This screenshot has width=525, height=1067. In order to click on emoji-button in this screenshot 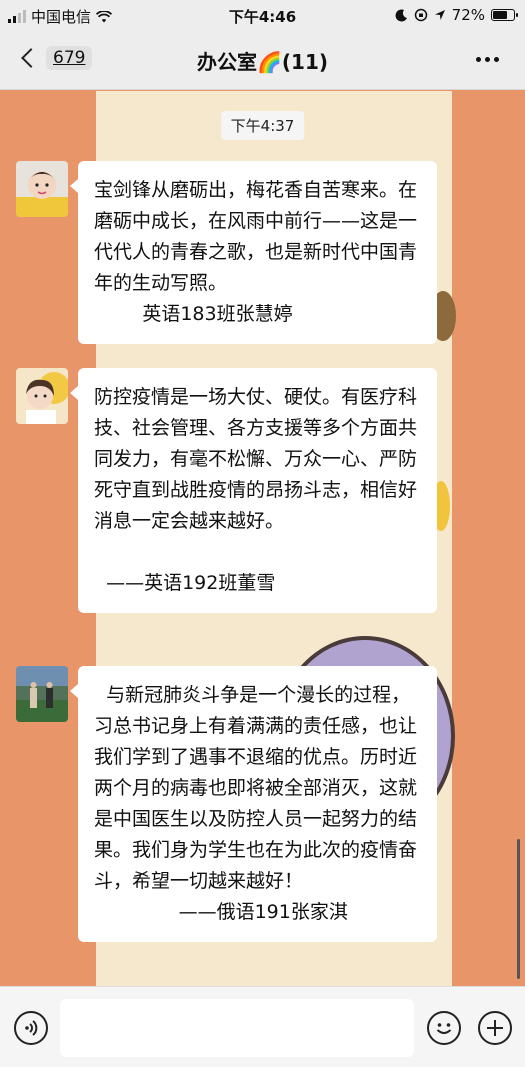, I will do `click(444, 1028)`.